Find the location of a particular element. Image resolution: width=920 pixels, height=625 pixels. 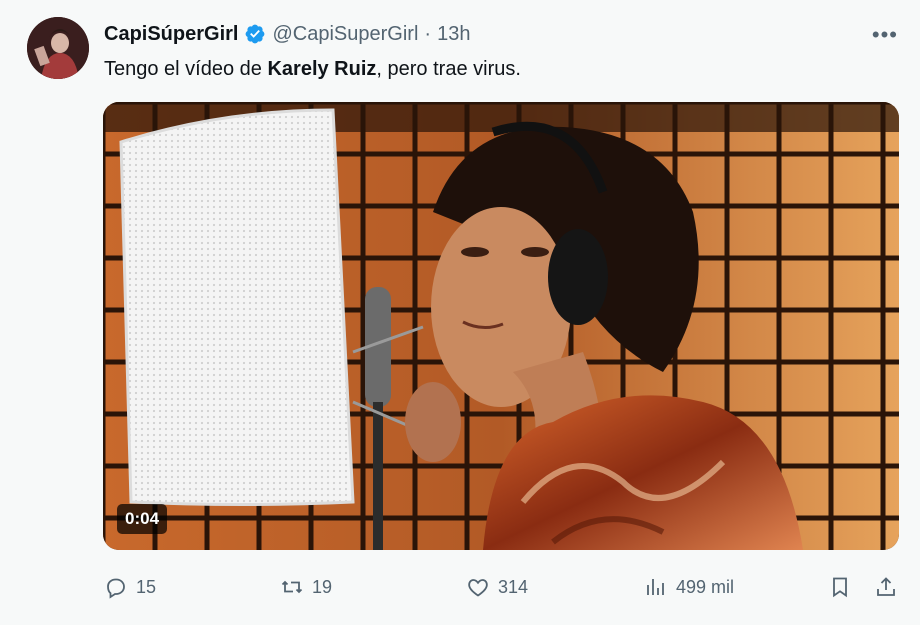

share-icon is located at coordinates (886, 587).